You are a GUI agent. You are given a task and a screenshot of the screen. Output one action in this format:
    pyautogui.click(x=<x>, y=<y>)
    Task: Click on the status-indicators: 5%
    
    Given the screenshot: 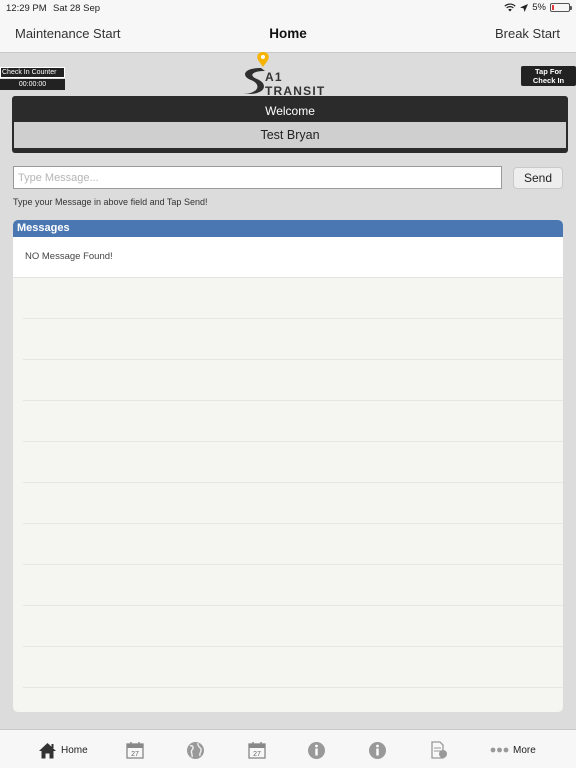 What is the action you would take?
    pyautogui.click(x=538, y=7)
    